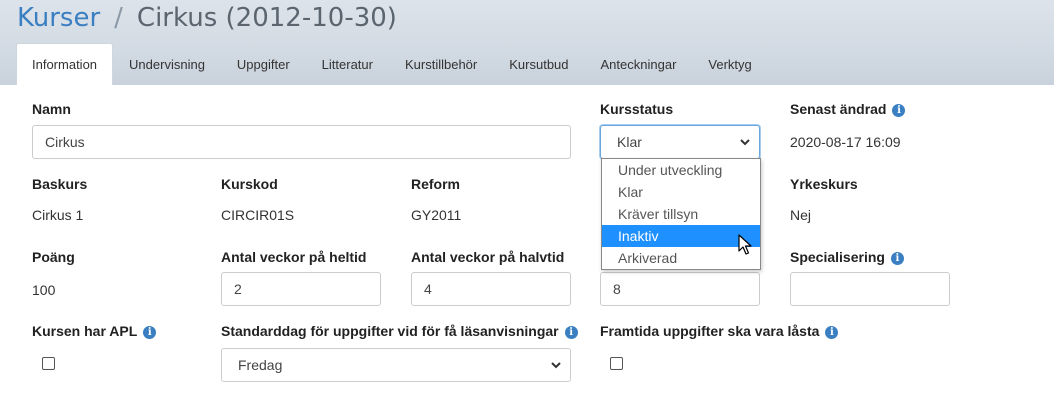  Describe the element at coordinates (837, 257) in the screenshot. I see `specialisering-label-text: Specialisering` at that location.